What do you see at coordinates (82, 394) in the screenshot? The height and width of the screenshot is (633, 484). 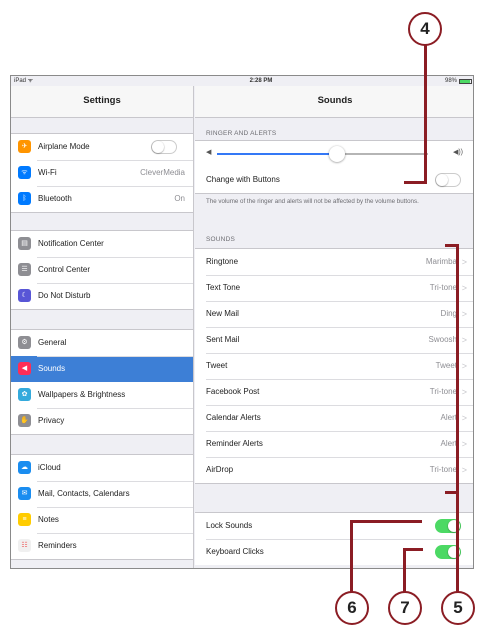 I see `sidebar-item-label: Wallpapers & Brightness` at bounding box center [82, 394].